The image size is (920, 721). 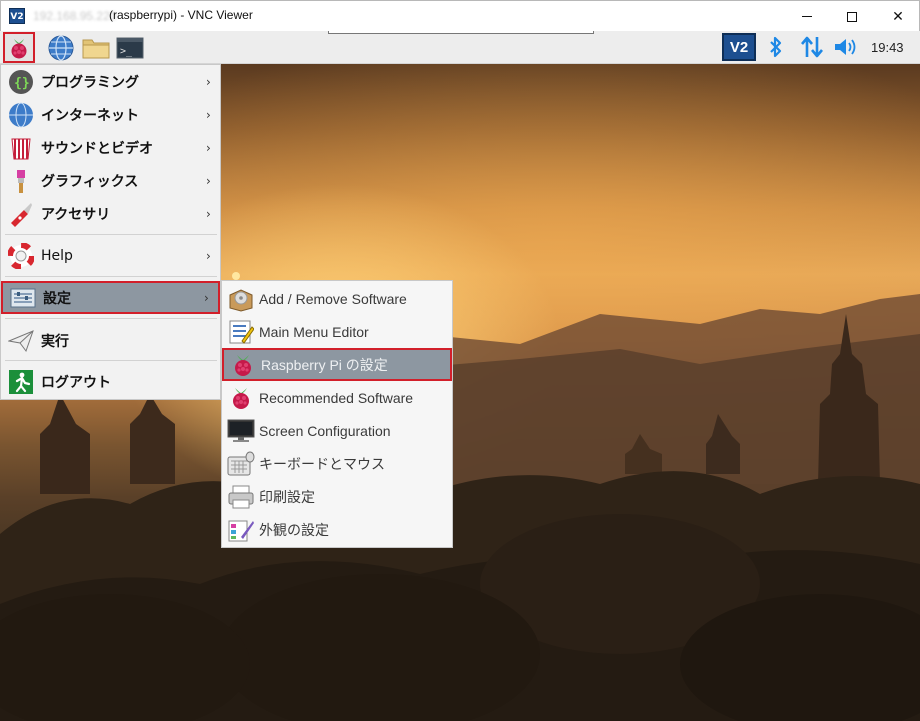 I want to click on applications-menu-button, so click(x=19, y=47).